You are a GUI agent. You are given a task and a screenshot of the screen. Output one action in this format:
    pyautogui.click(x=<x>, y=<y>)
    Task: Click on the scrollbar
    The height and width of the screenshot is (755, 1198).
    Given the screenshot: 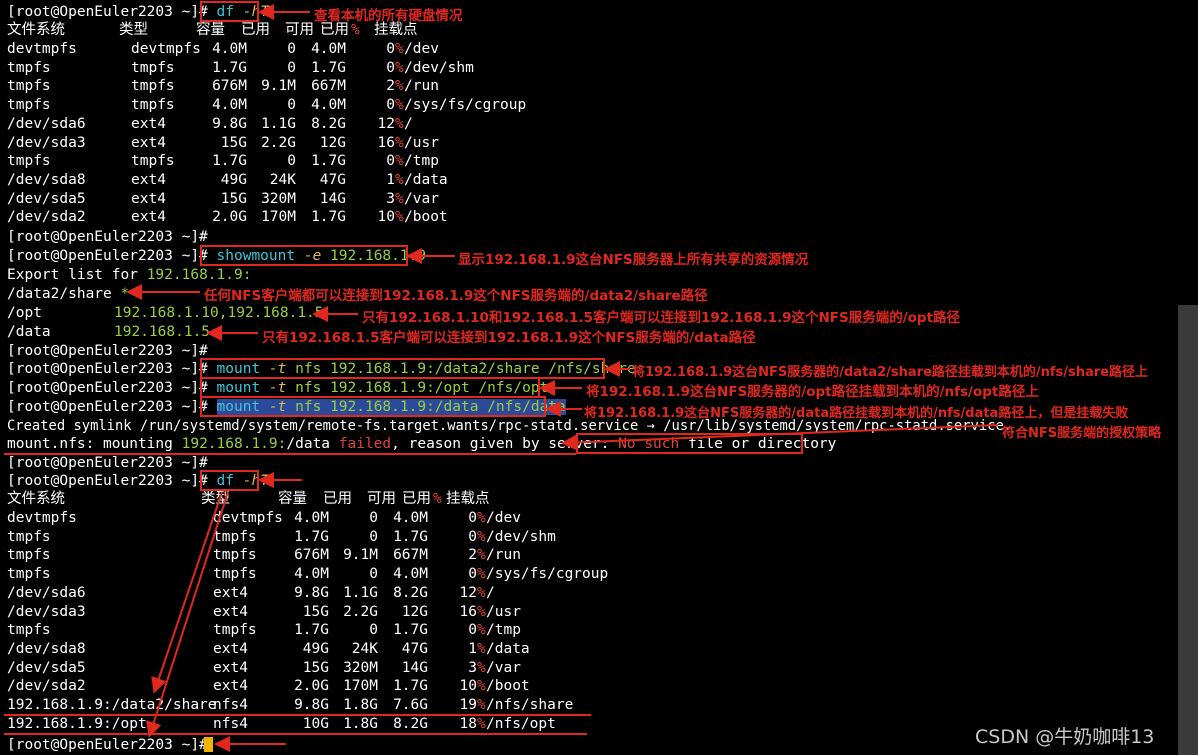 What is the action you would take?
    pyautogui.click(x=1188, y=530)
    